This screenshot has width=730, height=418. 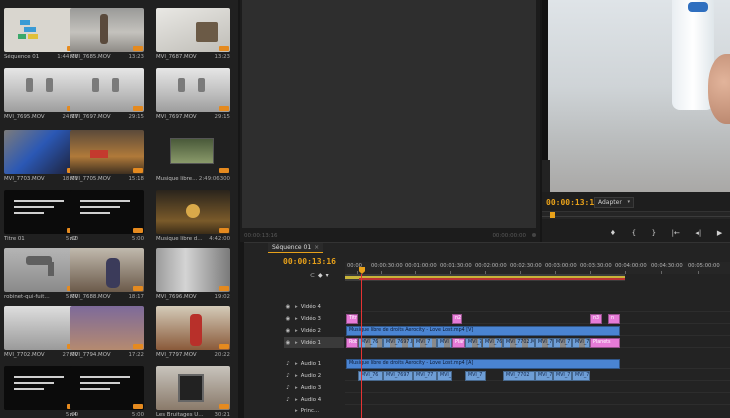 I want to click on video-clip: Rob, so click(x=352, y=343).